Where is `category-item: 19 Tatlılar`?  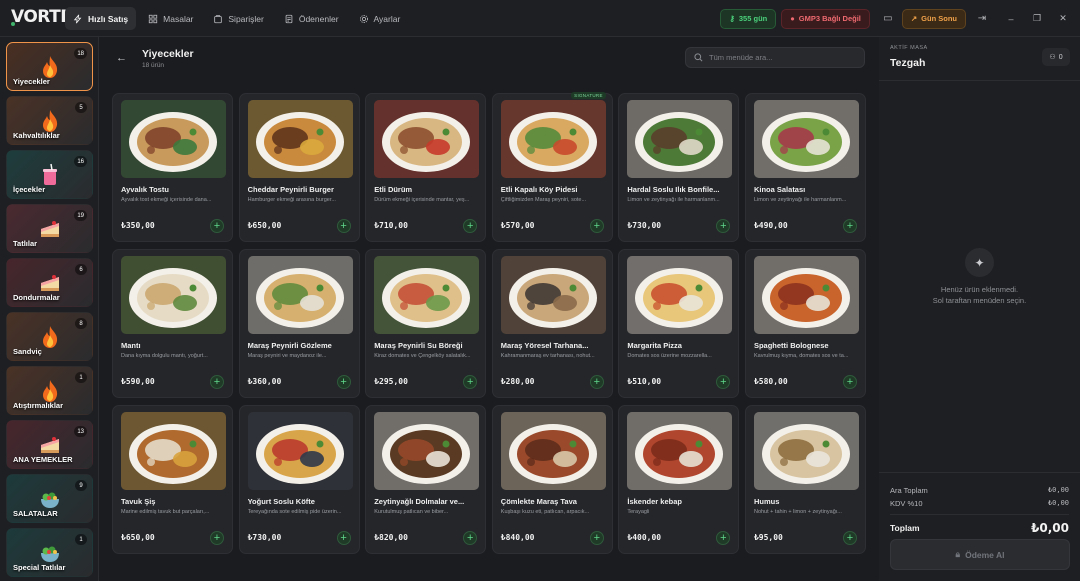
category-item: 19 Tatlılar is located at coordinates (49, 228).